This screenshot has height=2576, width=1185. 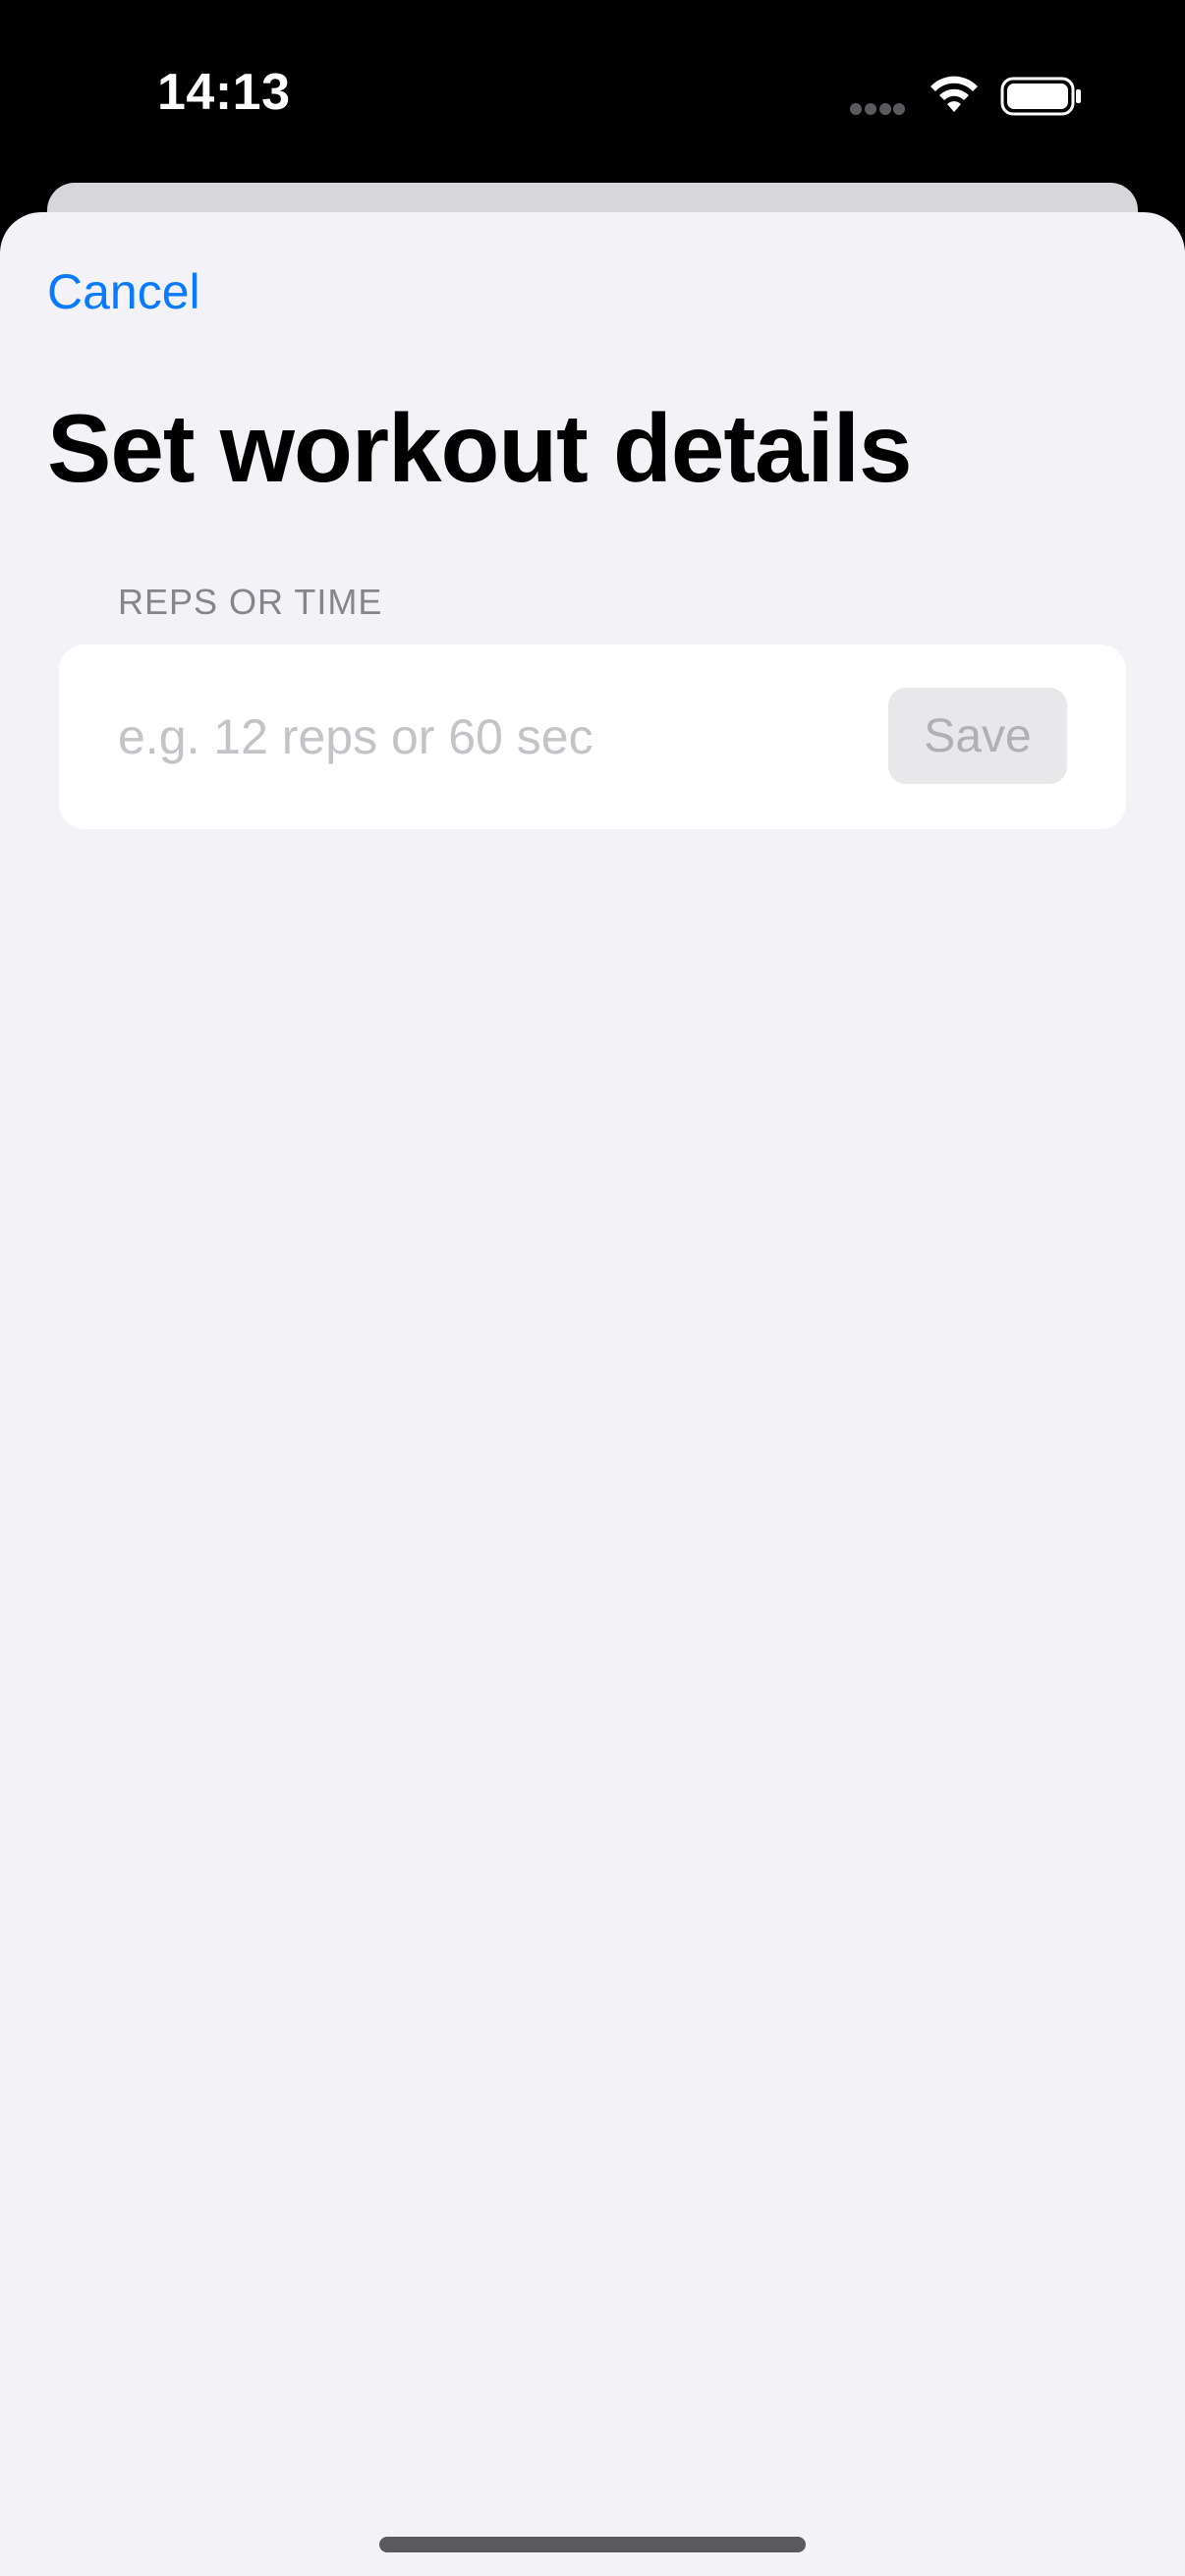 I want to click on home-indicator, so click(x=592, y=2544).